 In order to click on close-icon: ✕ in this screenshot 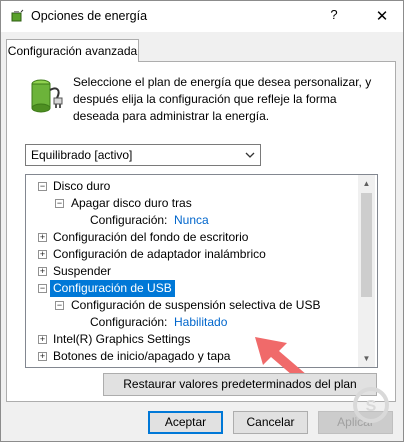, I will do `click(382, 16)`.